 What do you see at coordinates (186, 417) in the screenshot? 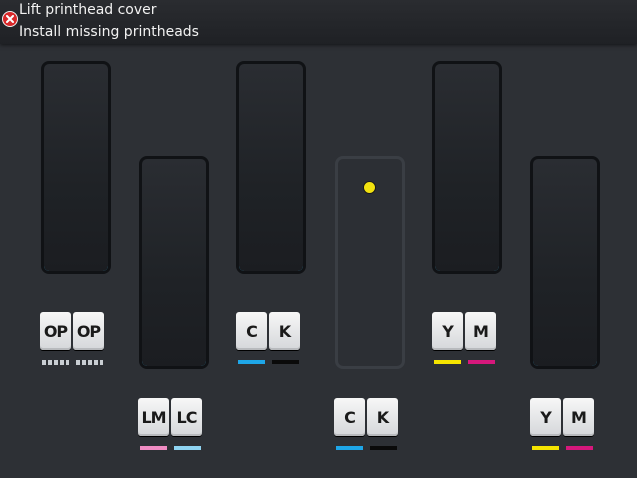
I see `label-key: LC` at bounding box center [186, 417].